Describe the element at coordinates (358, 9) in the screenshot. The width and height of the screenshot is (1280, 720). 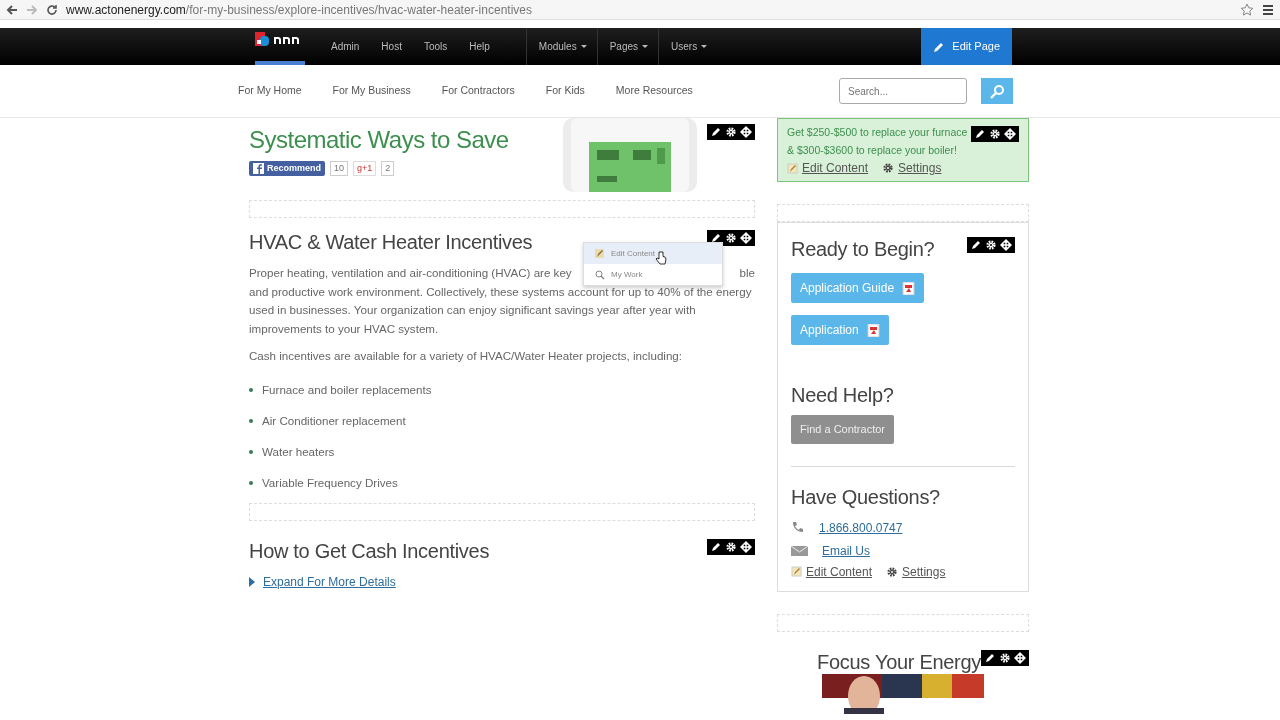
I see `url-path: /for-my-business/explore-incentives/hvac-water-heater-incentives` at that location.